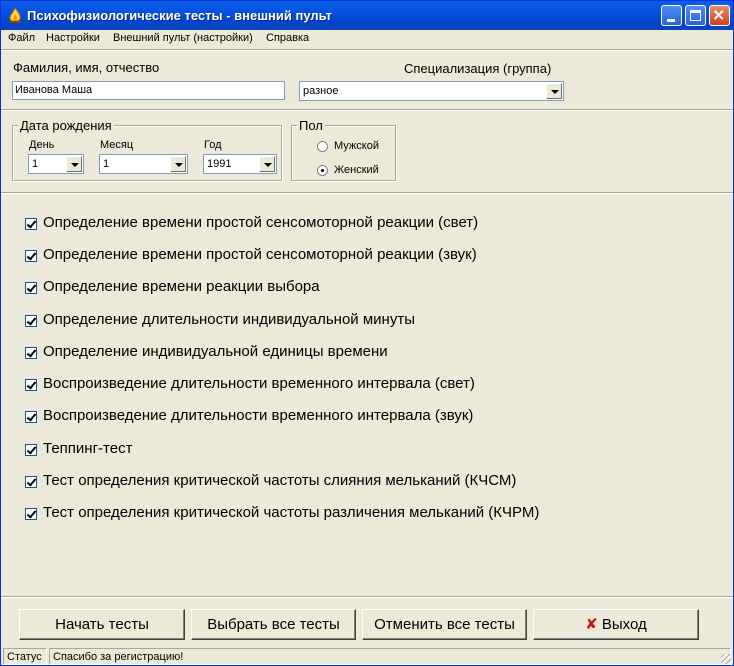 The height and width of the screenshot is (666, 734). I want to click on cancel-all-button: Отменить все тесты, so click(444, 624).